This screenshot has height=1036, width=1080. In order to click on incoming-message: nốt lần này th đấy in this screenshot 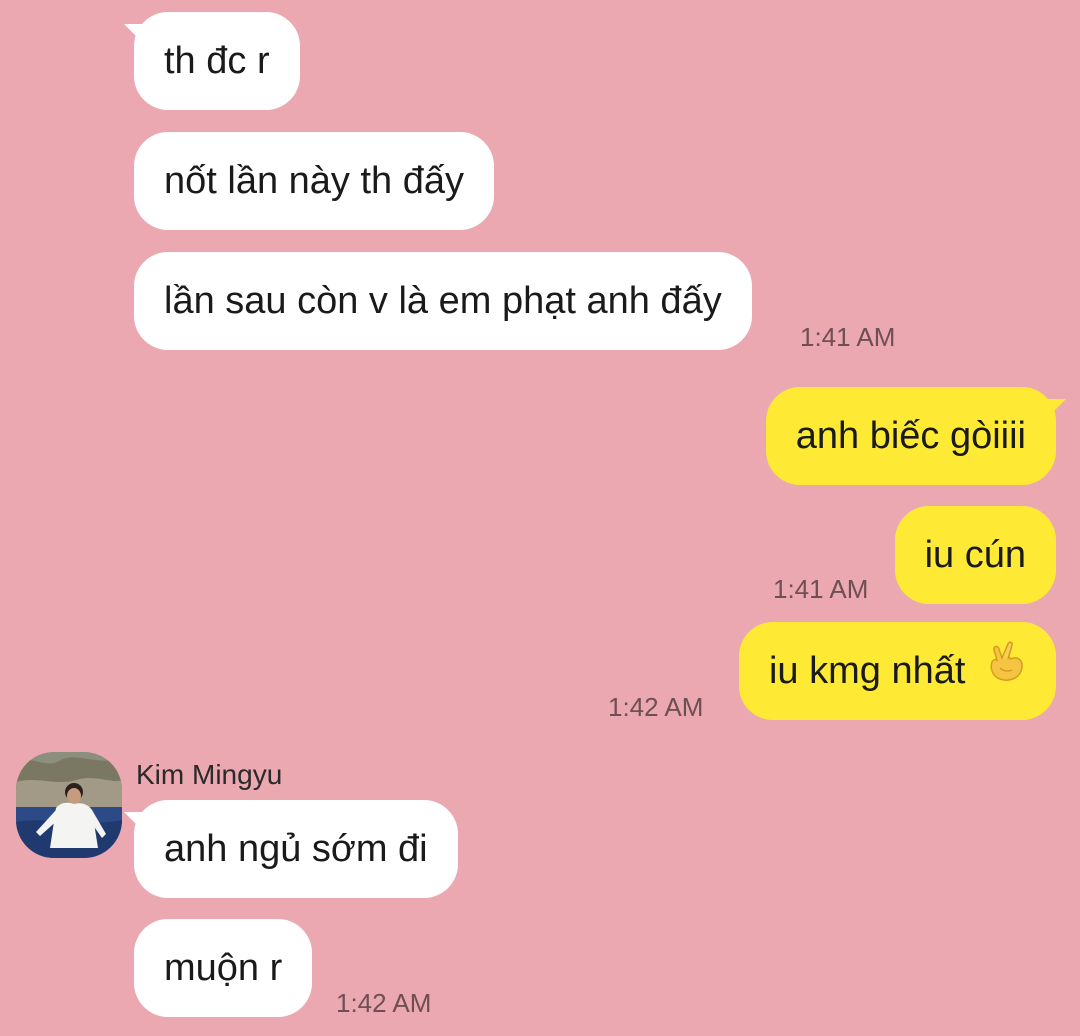, I will do `click(314, 181)`.